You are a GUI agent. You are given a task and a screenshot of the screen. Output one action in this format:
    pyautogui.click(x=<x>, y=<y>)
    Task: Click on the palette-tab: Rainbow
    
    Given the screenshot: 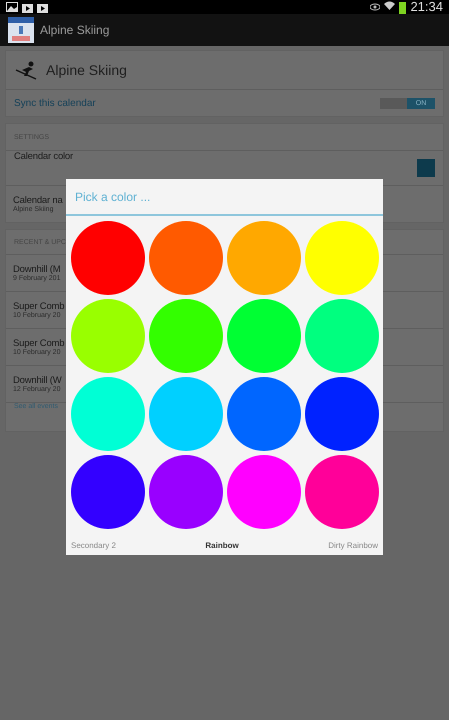 What is the action you would take?
    pyautogui.click(x=222, y=545)
    